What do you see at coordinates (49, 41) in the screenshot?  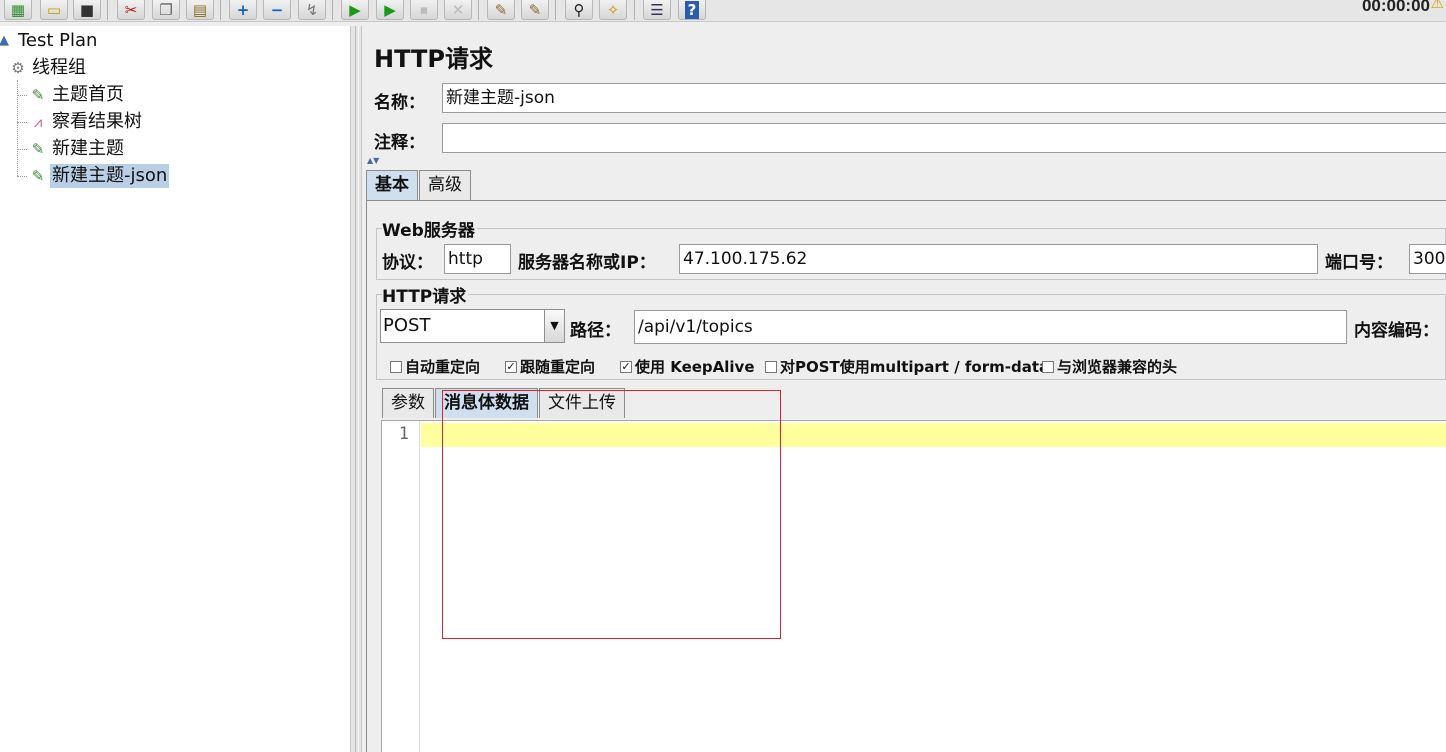 I see `tree-node-test-plan: ▲ Test Plan` at bounding box center [49, 41].